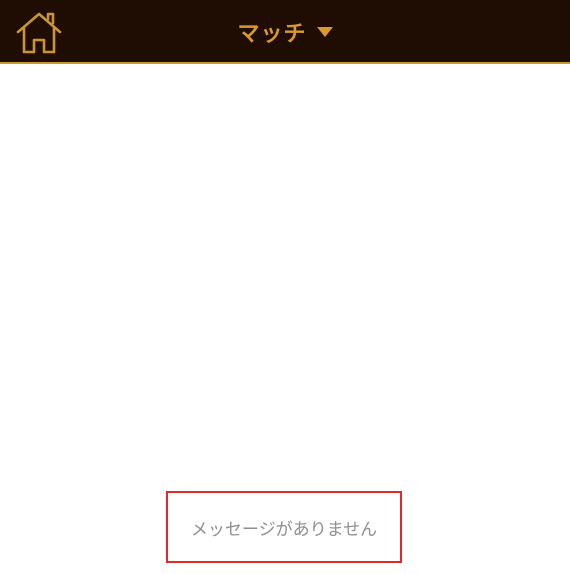  I want to click on empty-state-highlight: メッセージがありません, so click(284, 527).